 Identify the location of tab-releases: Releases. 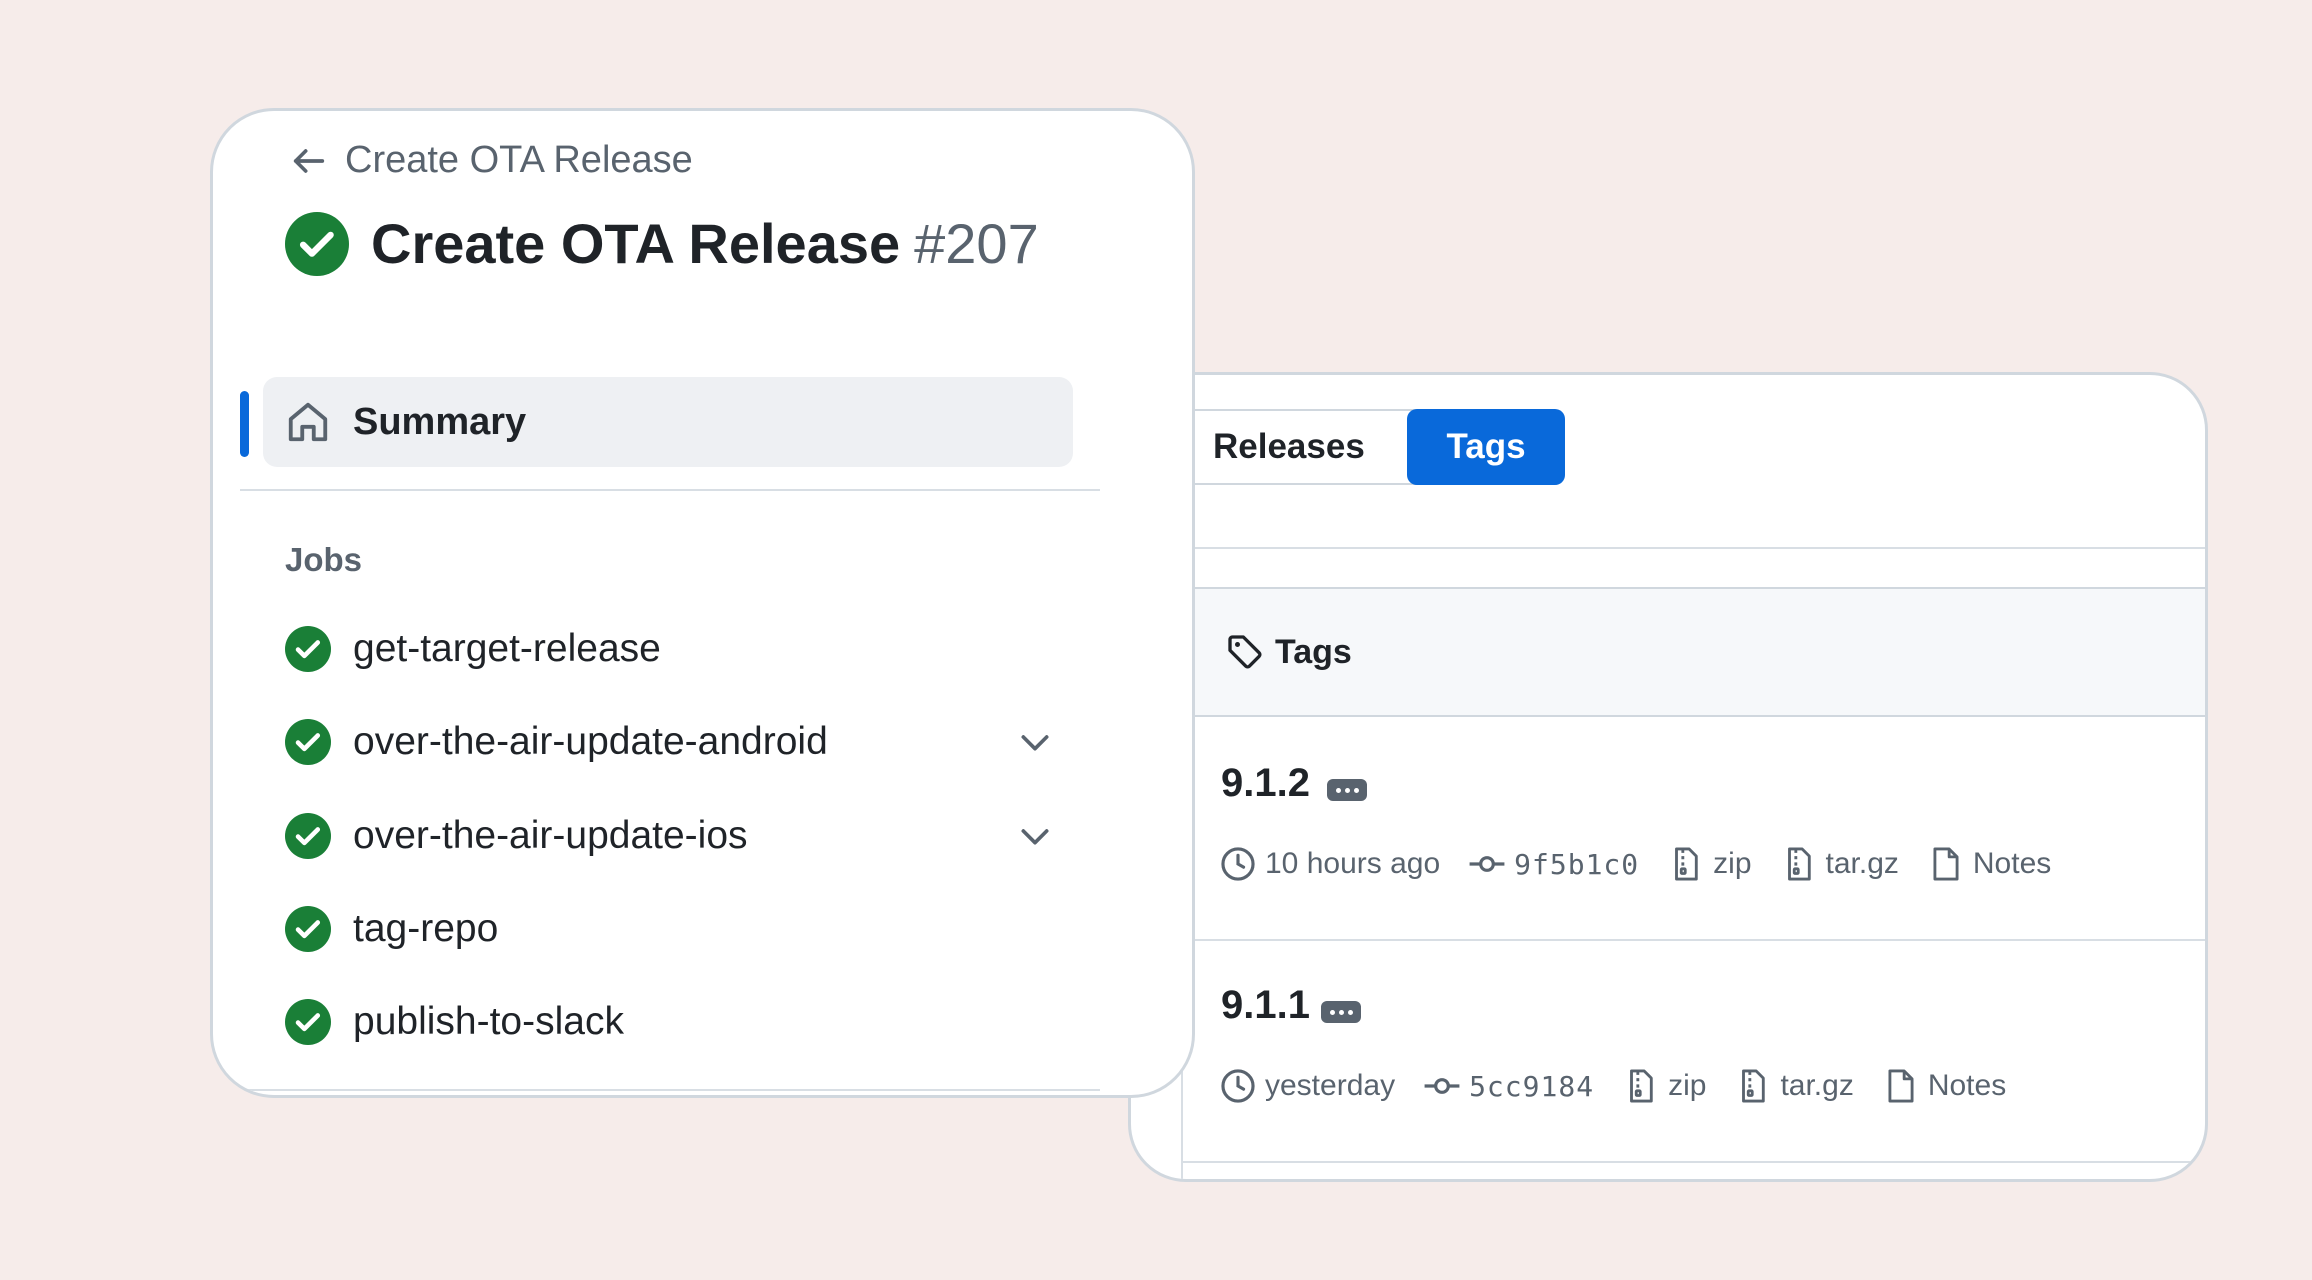
(1299, 447).